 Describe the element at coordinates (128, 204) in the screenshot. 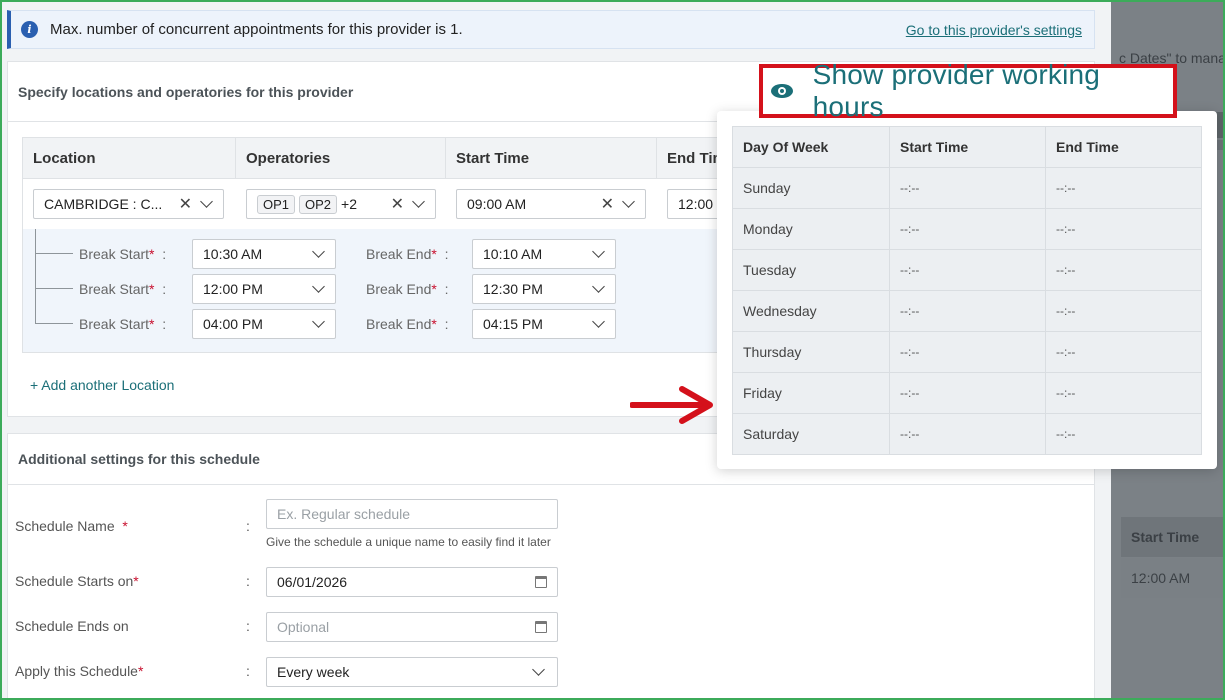

I see `location-select: CAMBRIDGE : C... ✕` at that location.